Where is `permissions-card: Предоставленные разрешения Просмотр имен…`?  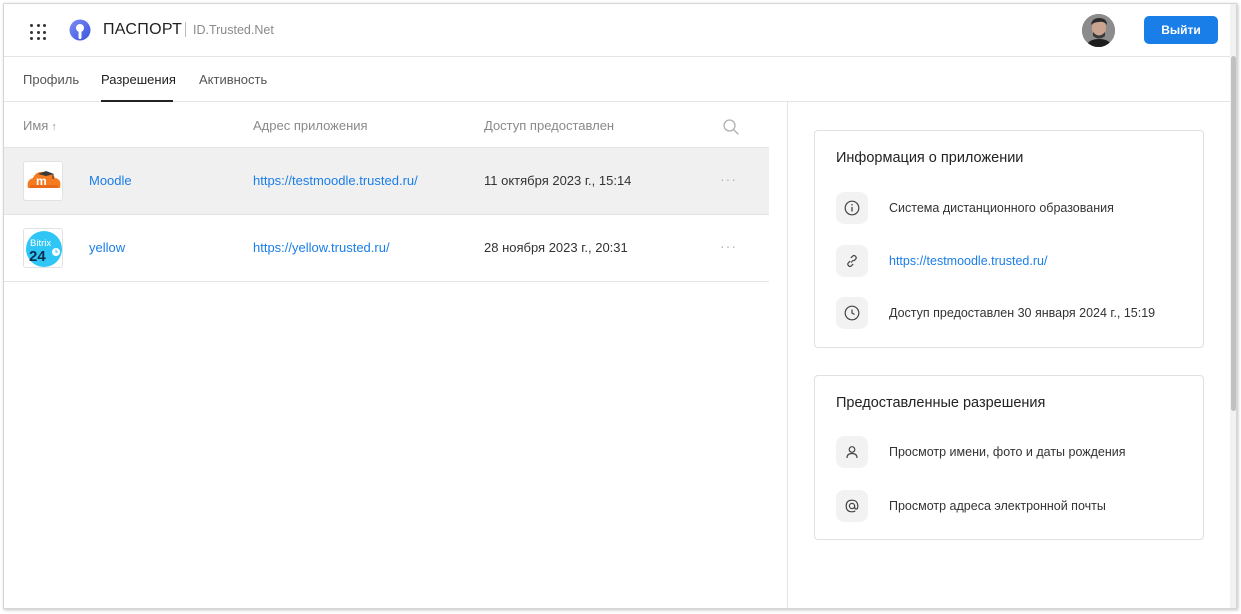 permissions-card: Предоставленные разрешения Просмотр имен… is located at coordinates (1009, 457).